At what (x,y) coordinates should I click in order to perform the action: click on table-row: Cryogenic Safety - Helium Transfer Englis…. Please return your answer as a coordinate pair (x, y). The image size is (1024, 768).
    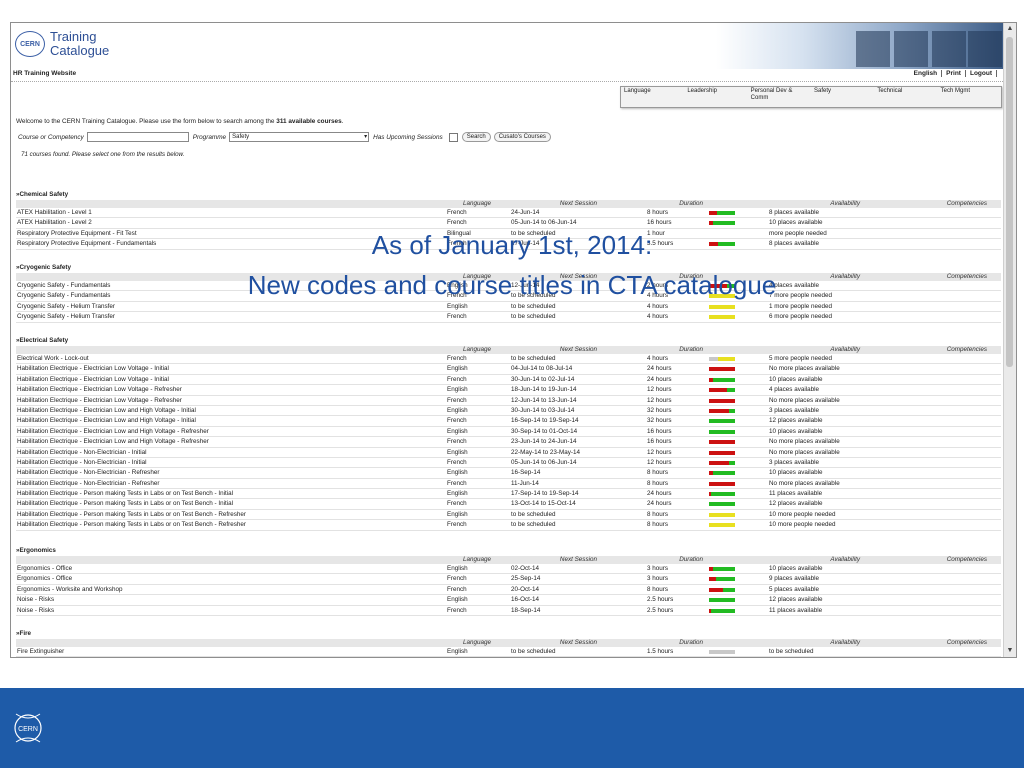
    Looking at the image, I should click on (508, 307).